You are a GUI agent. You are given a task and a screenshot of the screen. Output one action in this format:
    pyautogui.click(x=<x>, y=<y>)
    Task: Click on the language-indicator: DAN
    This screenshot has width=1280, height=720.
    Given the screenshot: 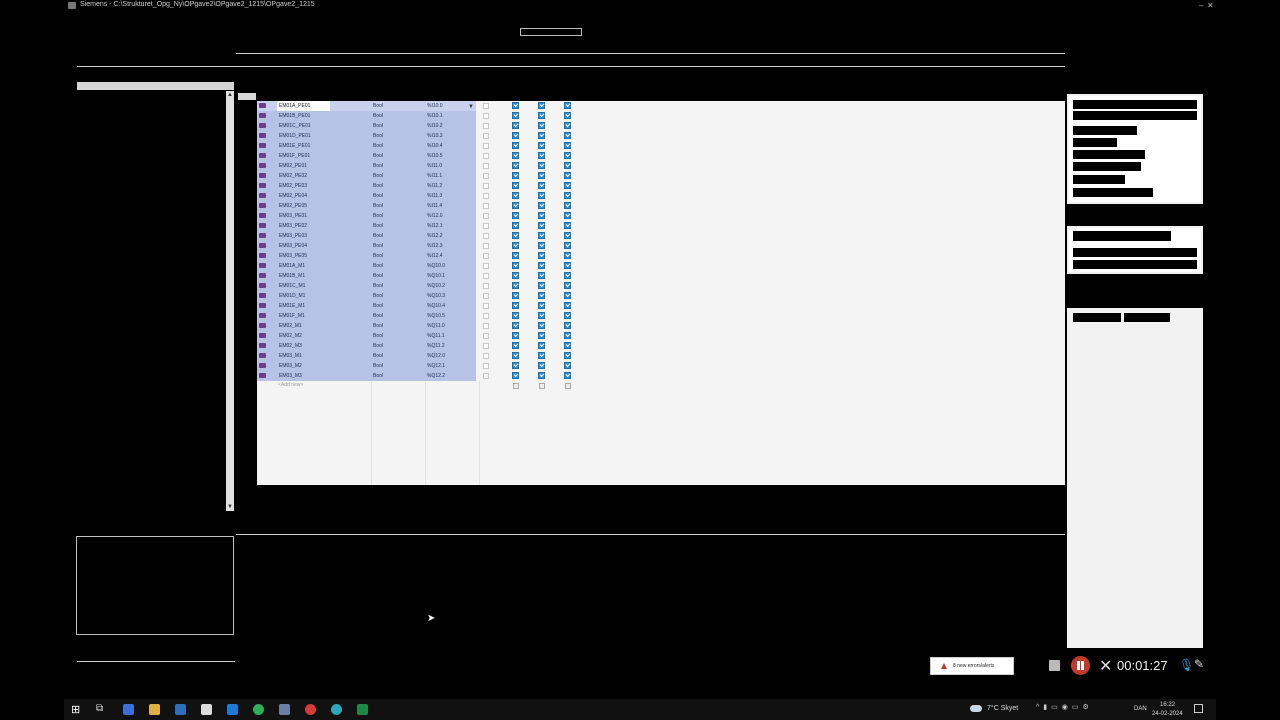 What is the action you would take?
    pyautogui.click(x=1140, y=709)
    